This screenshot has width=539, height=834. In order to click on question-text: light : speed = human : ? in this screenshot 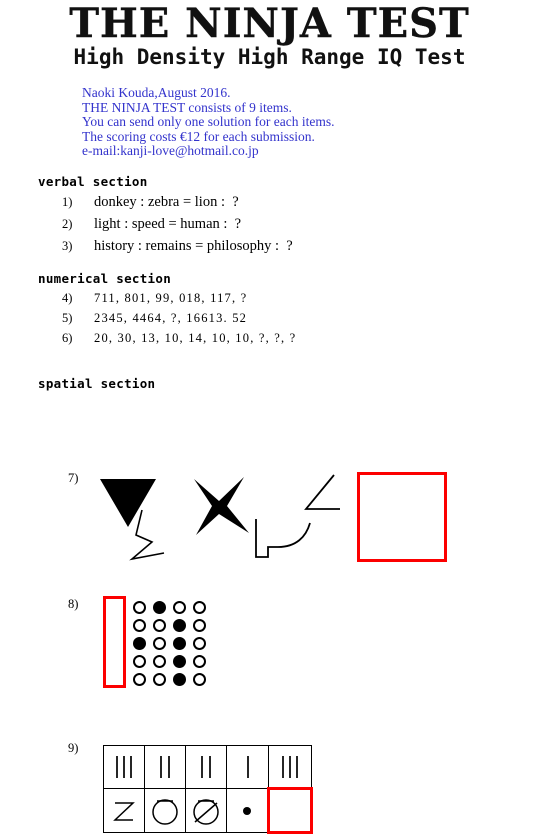, I will do `click(168, 224)`.